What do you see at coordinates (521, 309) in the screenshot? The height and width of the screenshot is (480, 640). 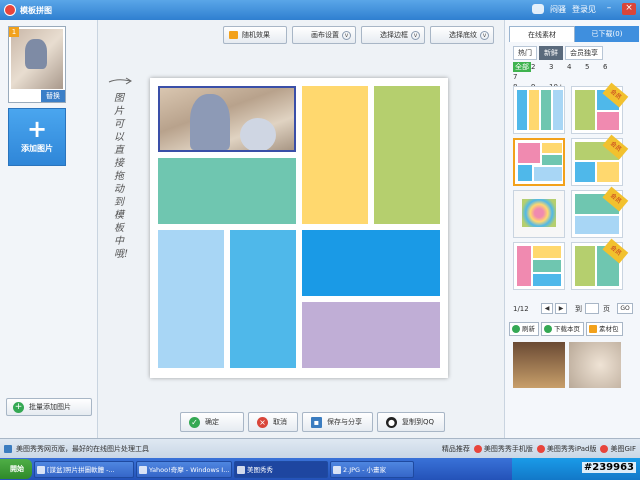 I see `page-indicator: 1/12` at bounding box center [521, 309].